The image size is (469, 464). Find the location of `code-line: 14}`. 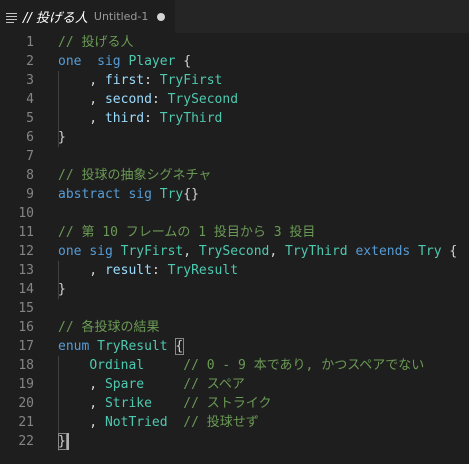

code-line: 14} is located at coordinates (234, 289).